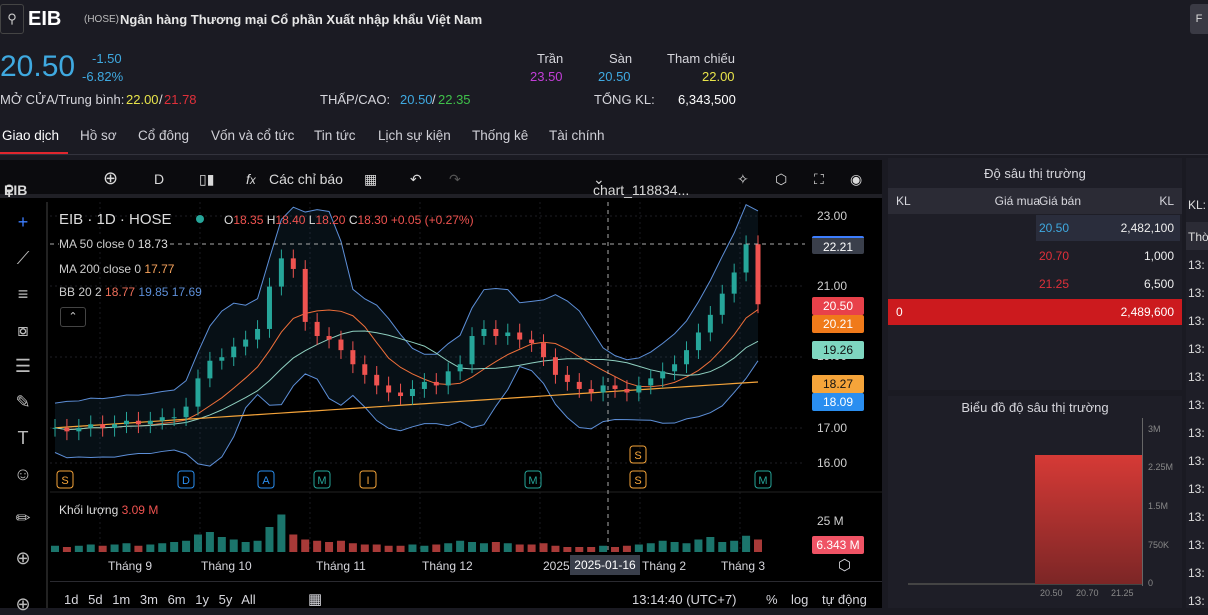 This screenshot has height=615, width=1208. What do you see at coordinates (1158, 284) in the screenshot?
I see `ask-vol: 6,500` at bounding box center [1158, 284].